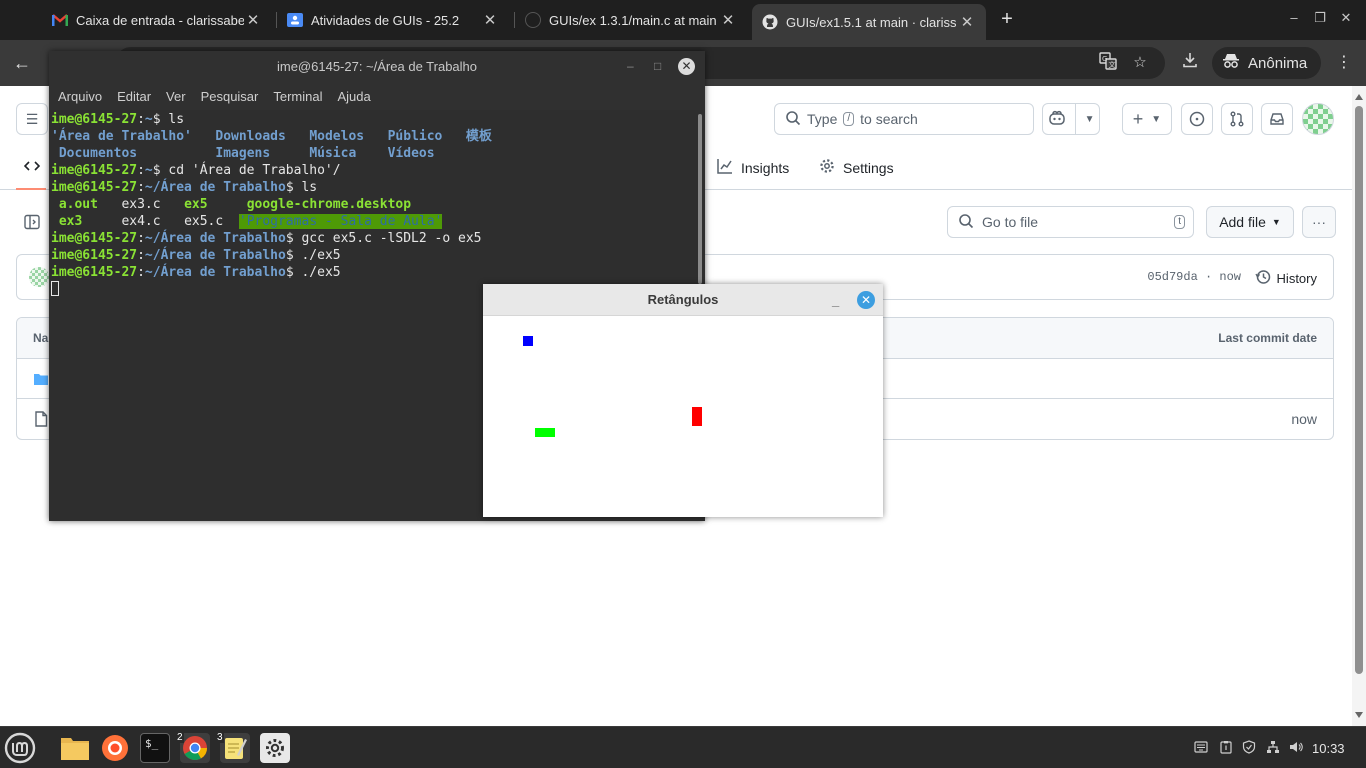 The height and width of the screenshot is (768, 1366). Describe the element at coordinates (204, 221) in the screenshot. I see `ls-entry: ex5.c` at that location.